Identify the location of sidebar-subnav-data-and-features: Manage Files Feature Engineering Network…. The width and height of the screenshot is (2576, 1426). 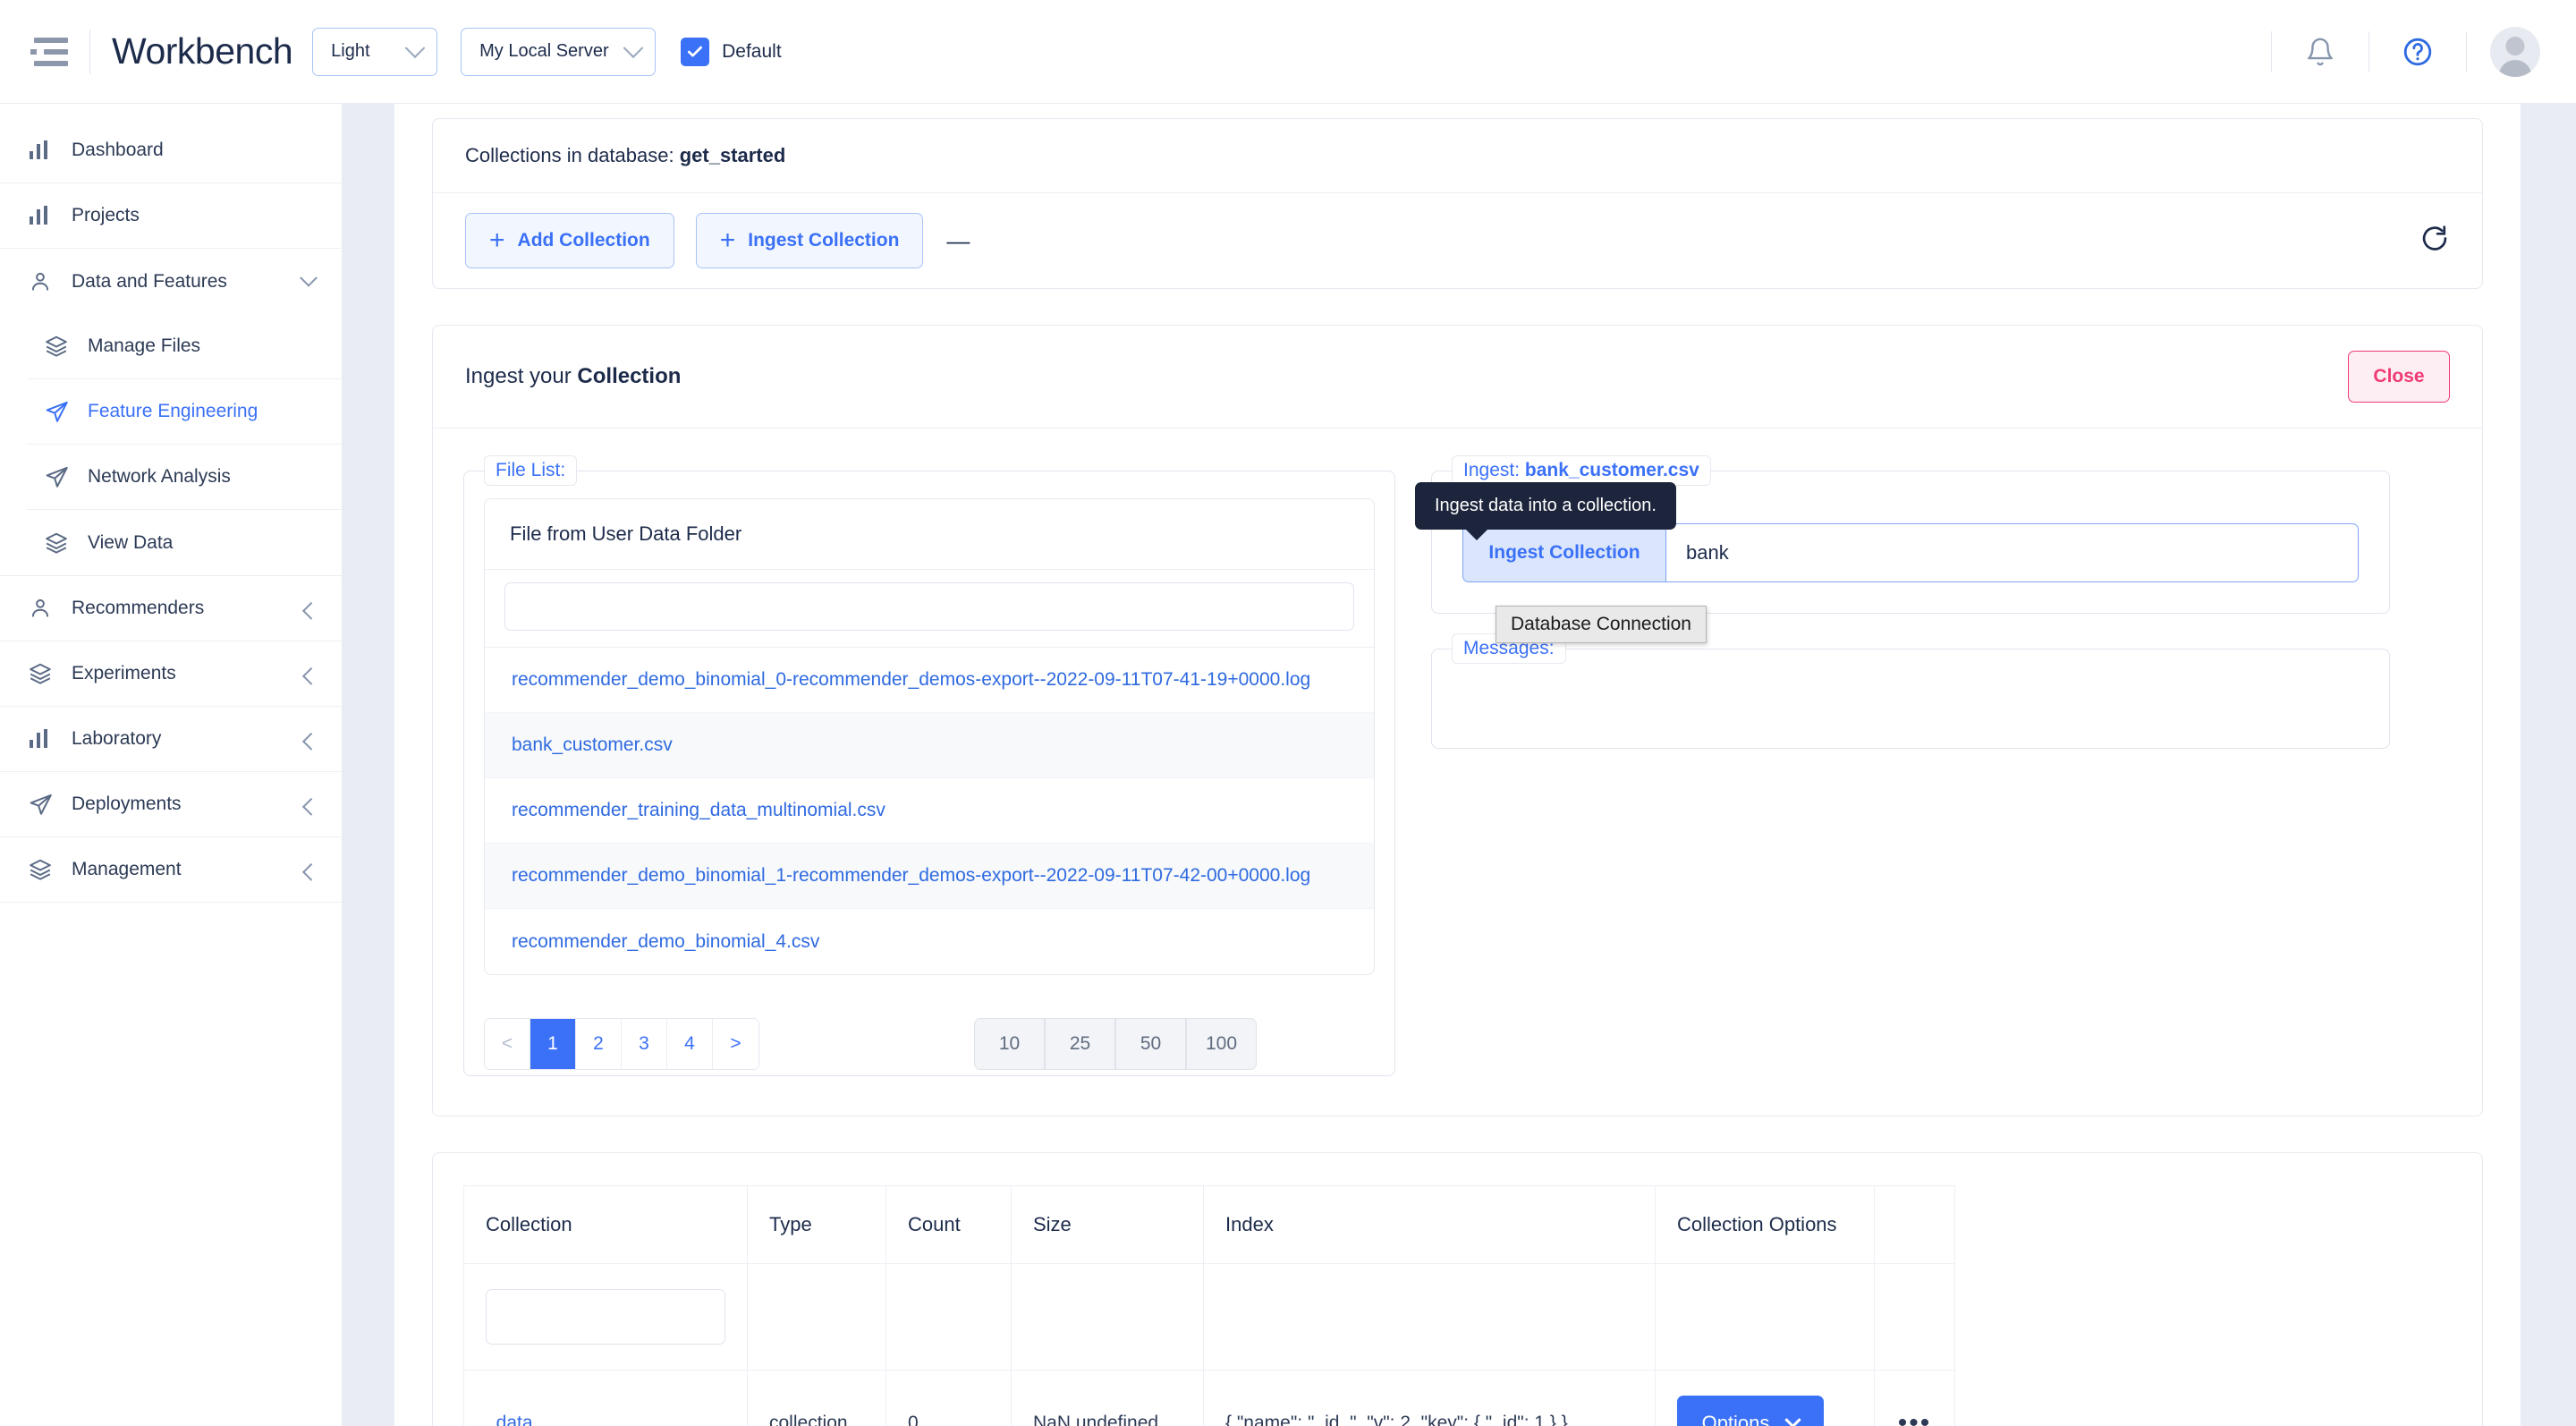
(171, 445).